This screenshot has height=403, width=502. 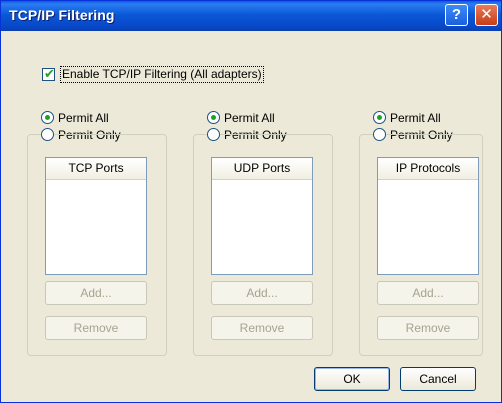 What do you see at coordinates (428, 216) in the screenshot?
I see `ip-protocols-list: IP Protocols` at bounding box center [428, 216].